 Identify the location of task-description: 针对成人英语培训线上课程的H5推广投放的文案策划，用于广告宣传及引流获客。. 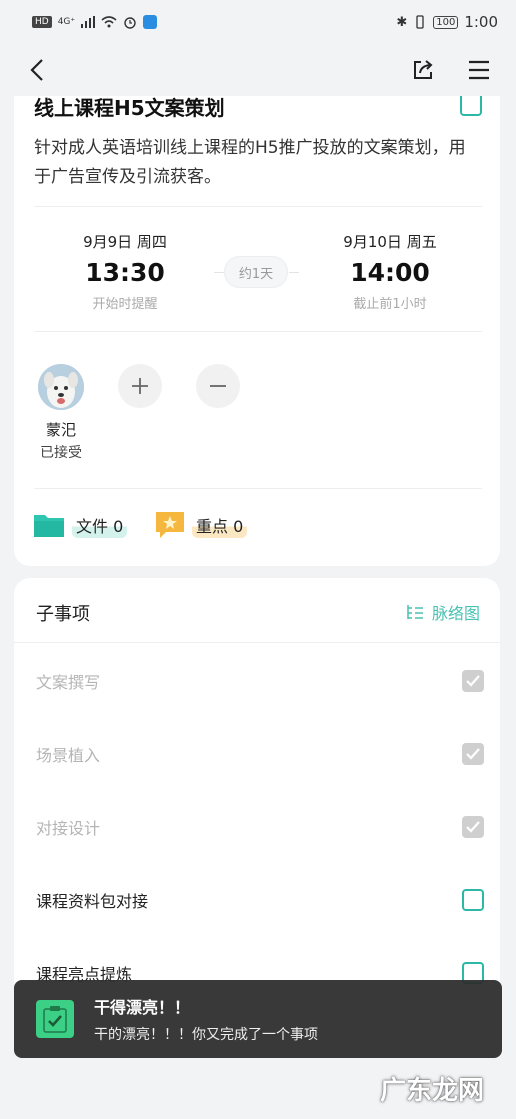
(250, 162).